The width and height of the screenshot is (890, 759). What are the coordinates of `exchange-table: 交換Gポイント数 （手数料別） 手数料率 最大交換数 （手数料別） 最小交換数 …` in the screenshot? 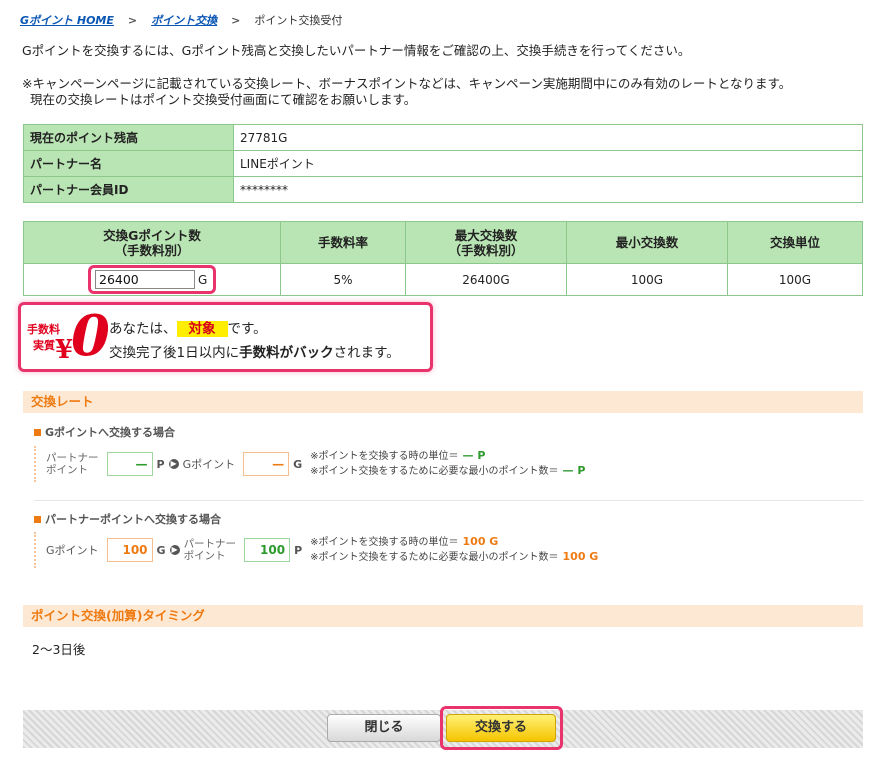 It's located at (443, 258).